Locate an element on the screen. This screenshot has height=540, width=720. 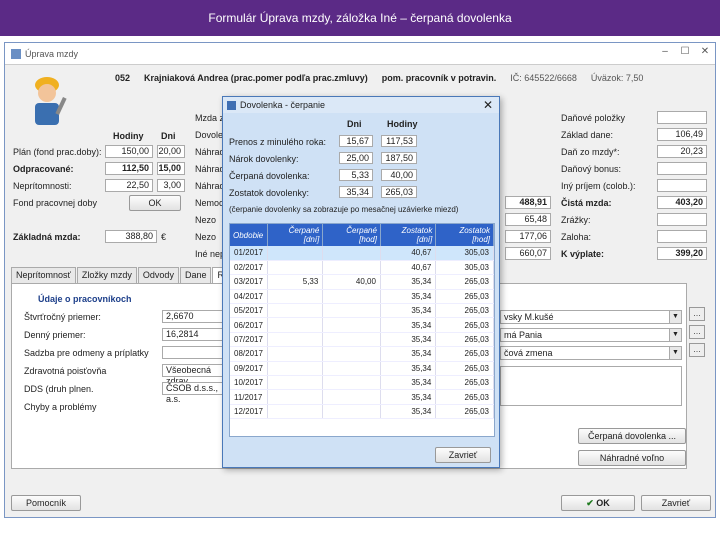
table-row: 03/2017 5,33 40,00 35,34 265,03 is located at coordinates (362, 282).